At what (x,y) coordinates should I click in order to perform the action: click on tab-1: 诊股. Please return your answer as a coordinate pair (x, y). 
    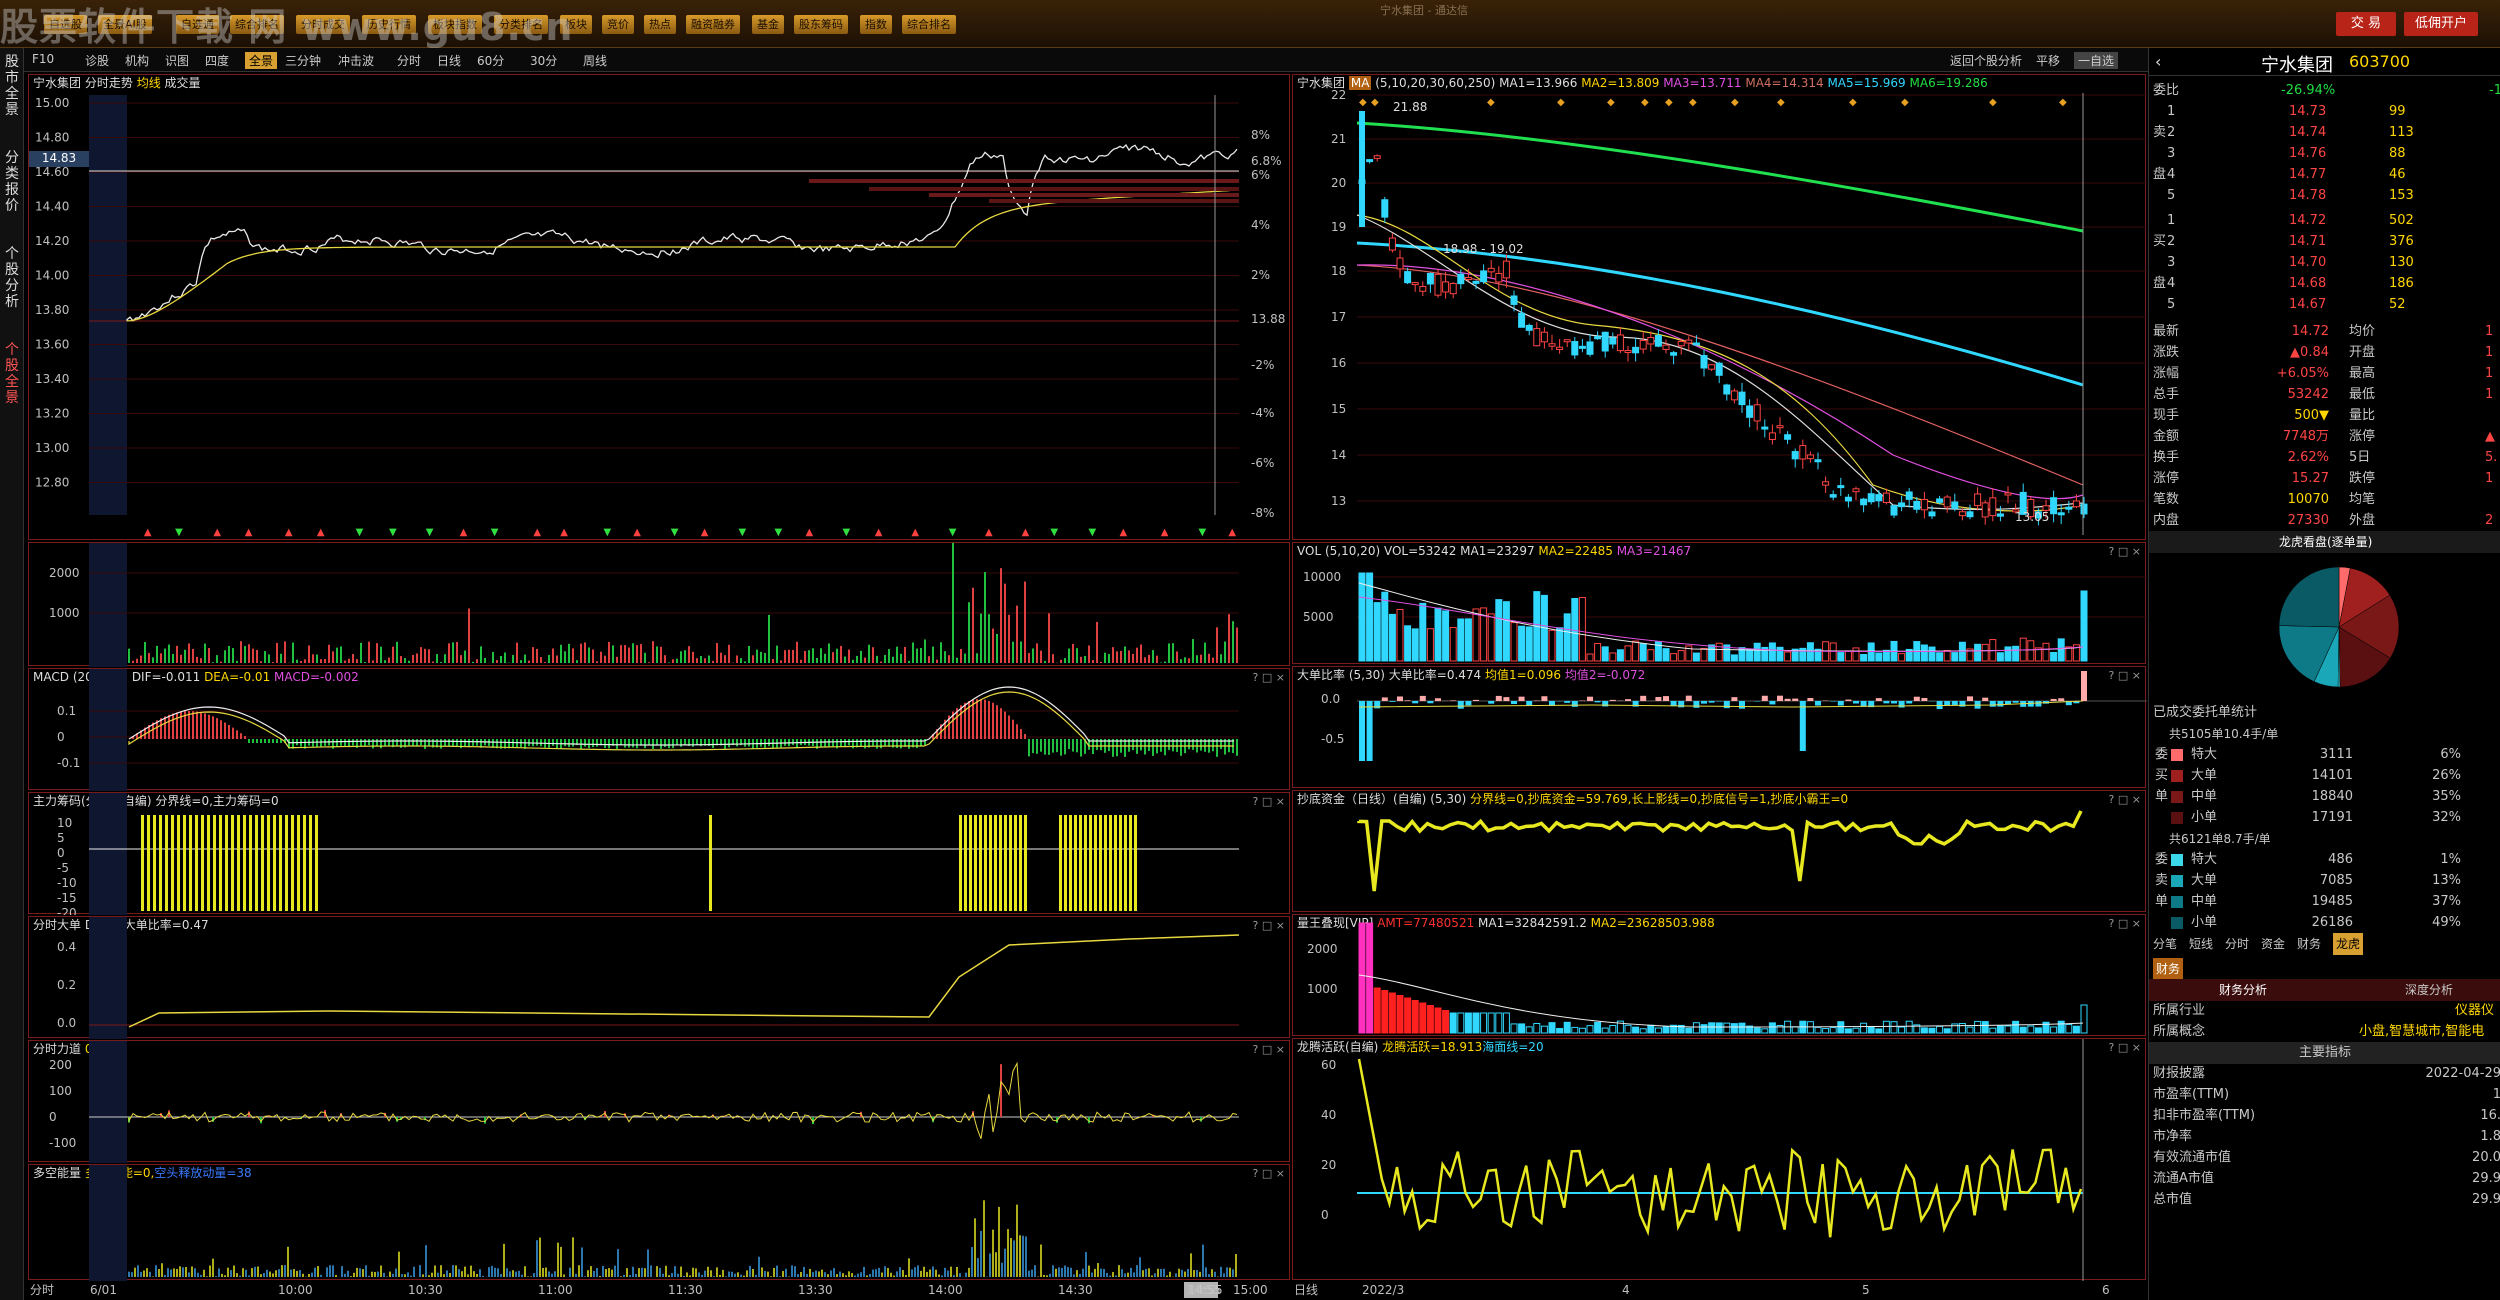
    Looking at the image, I should click on (97, 60).